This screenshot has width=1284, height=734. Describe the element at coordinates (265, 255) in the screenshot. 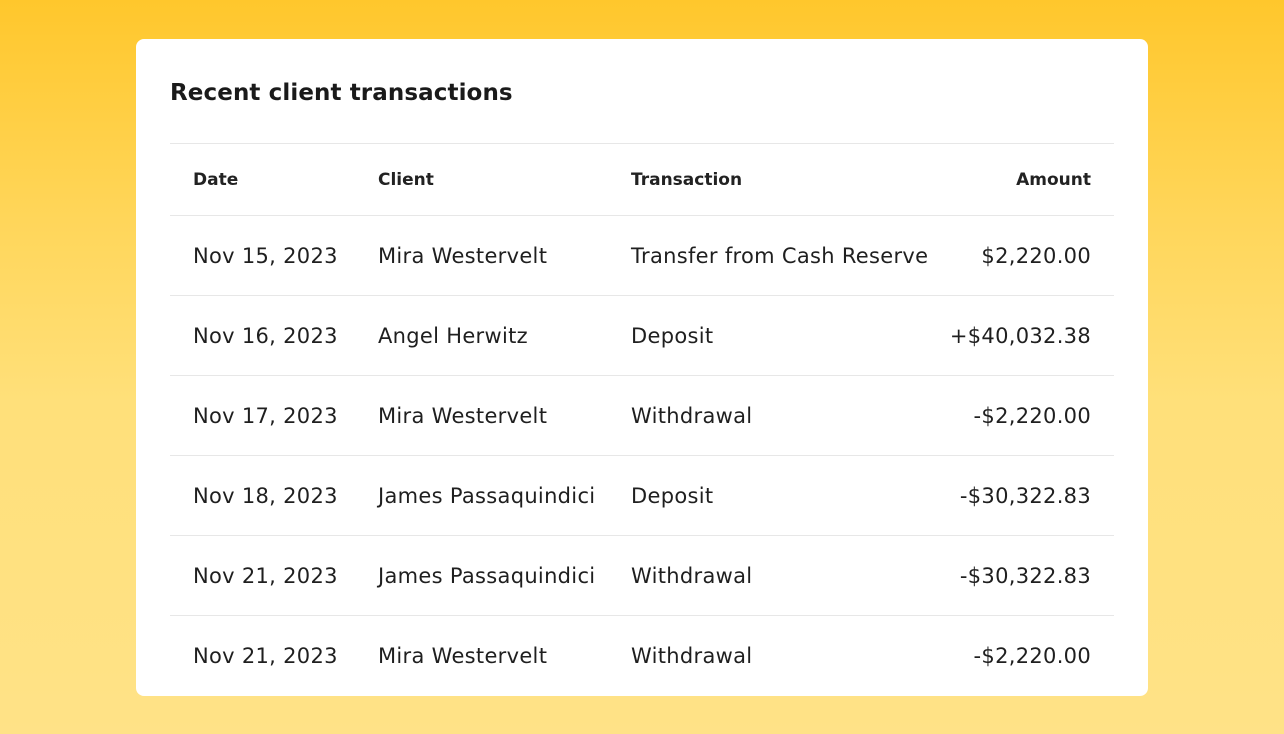

I see `cell-date: Nov 15, 2023` at that location.